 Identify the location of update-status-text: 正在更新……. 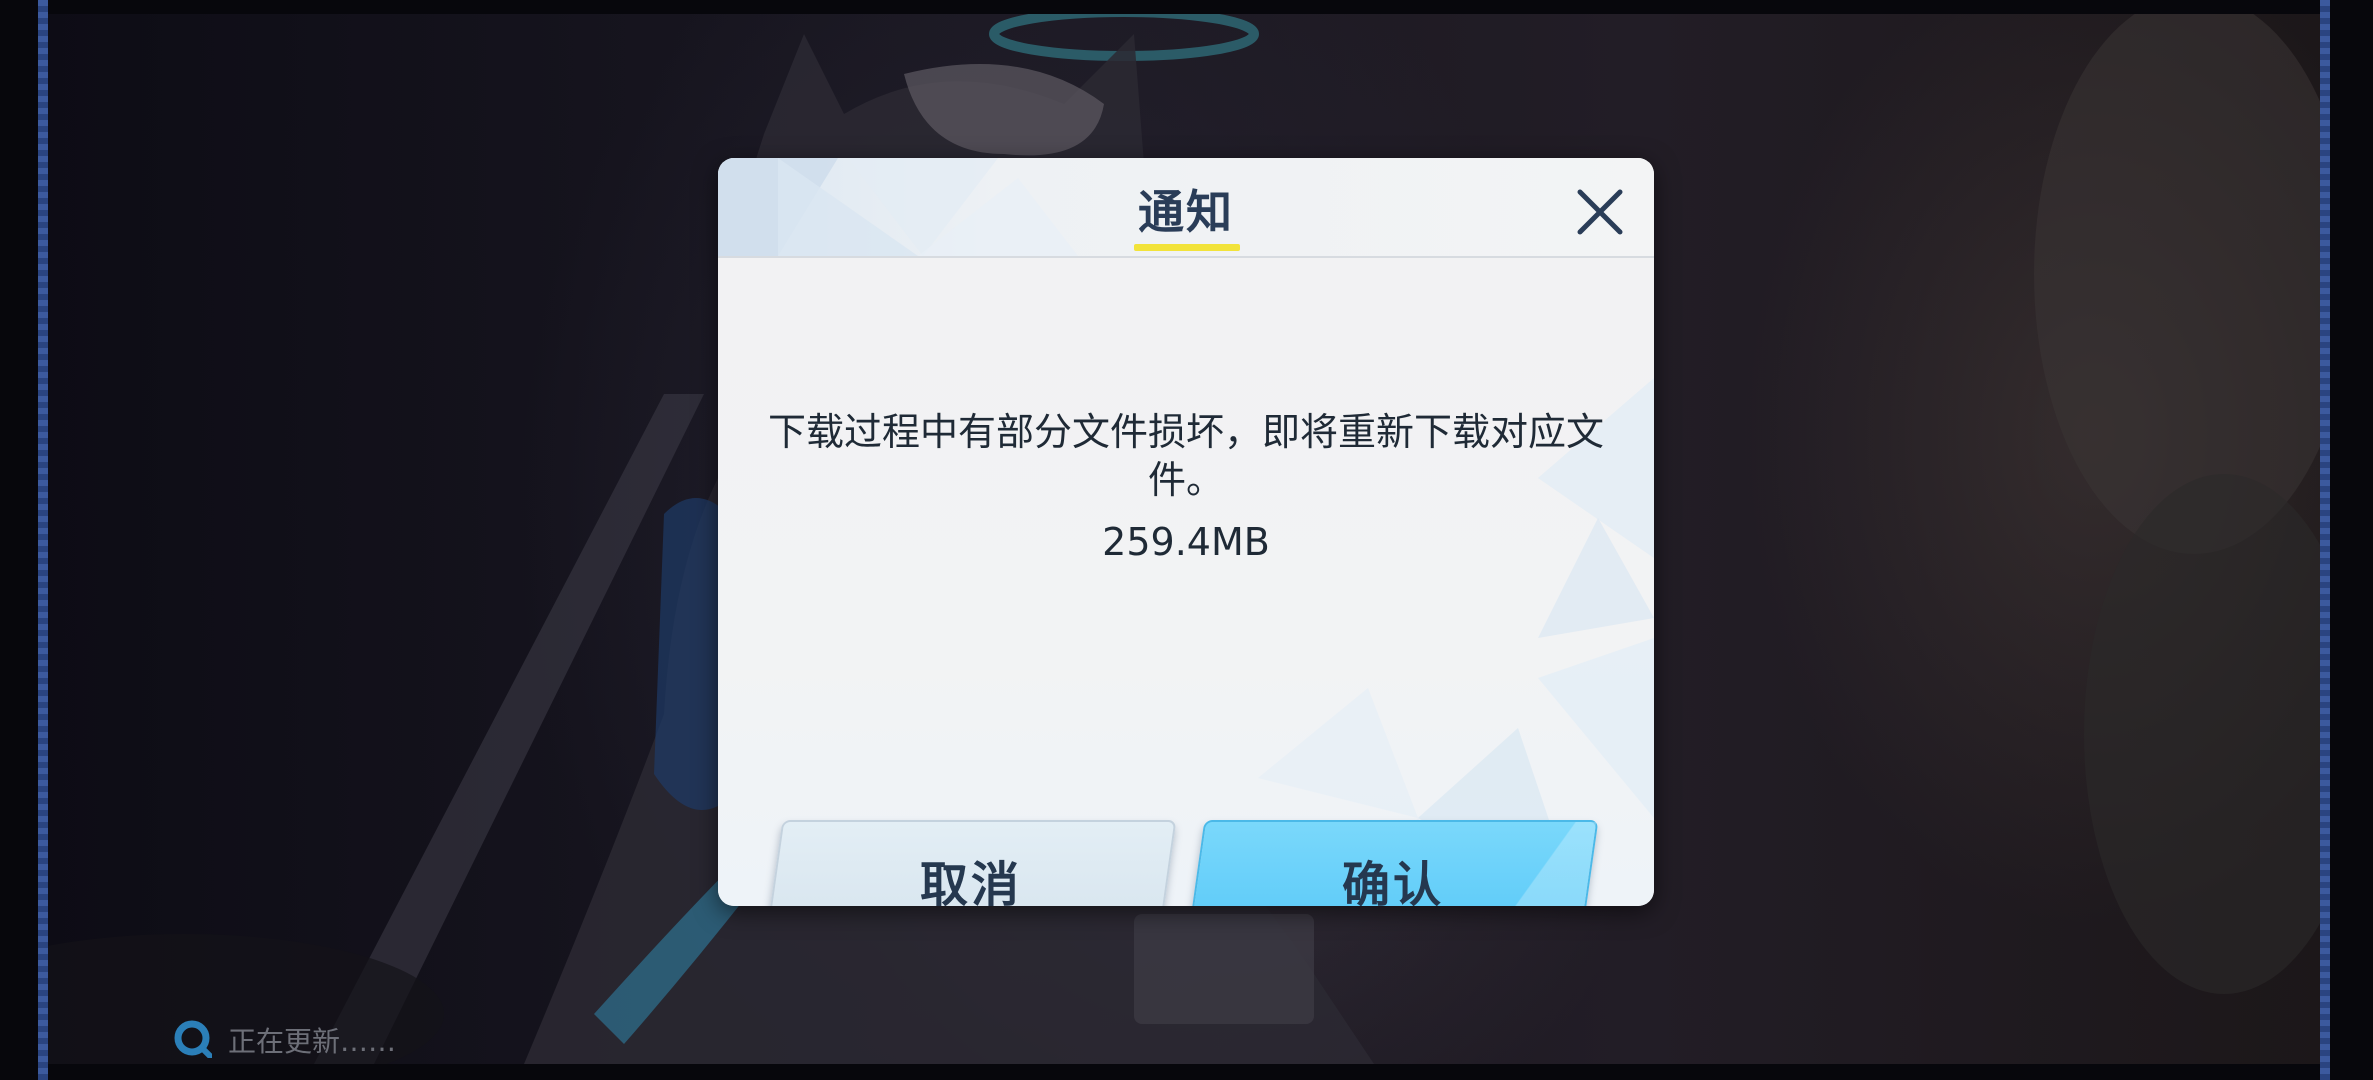
(312, 1041).